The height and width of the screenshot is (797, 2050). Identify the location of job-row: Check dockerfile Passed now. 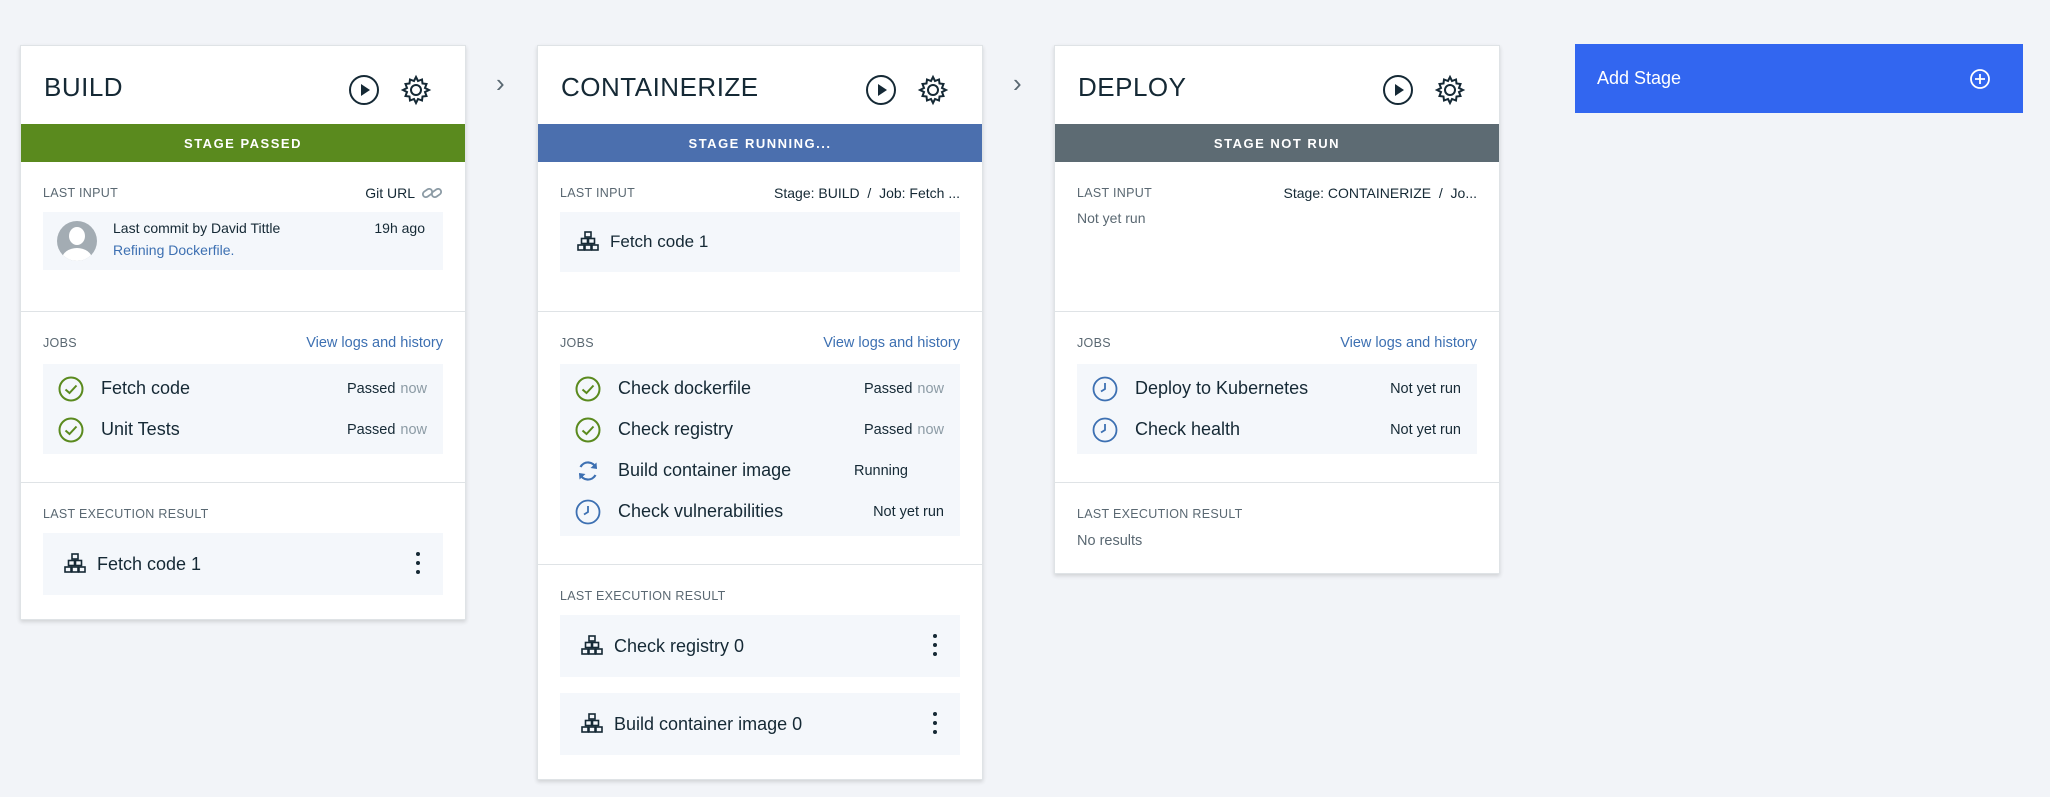
(760, 388).